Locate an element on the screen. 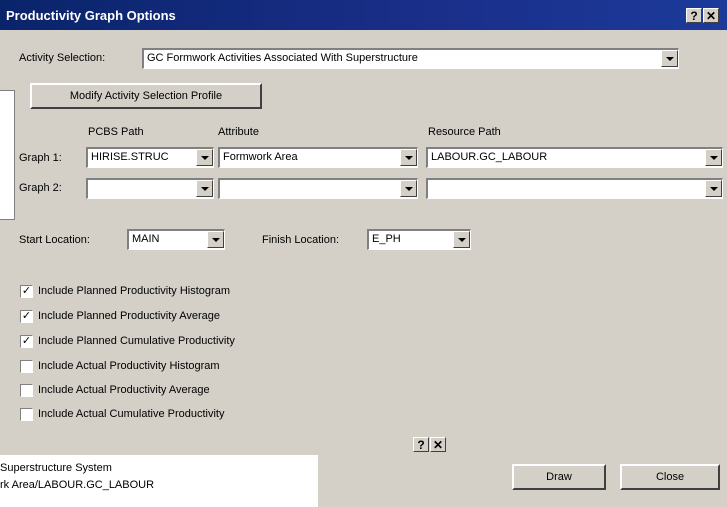 This screenshot has height=507, width=727. start-location-label: Start Location: is located at coordinates (54, 240).